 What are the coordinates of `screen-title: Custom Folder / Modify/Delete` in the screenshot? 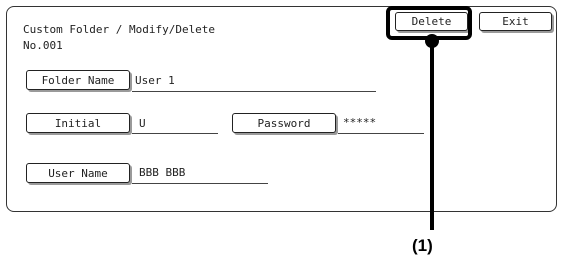 It's located at (119, 29).